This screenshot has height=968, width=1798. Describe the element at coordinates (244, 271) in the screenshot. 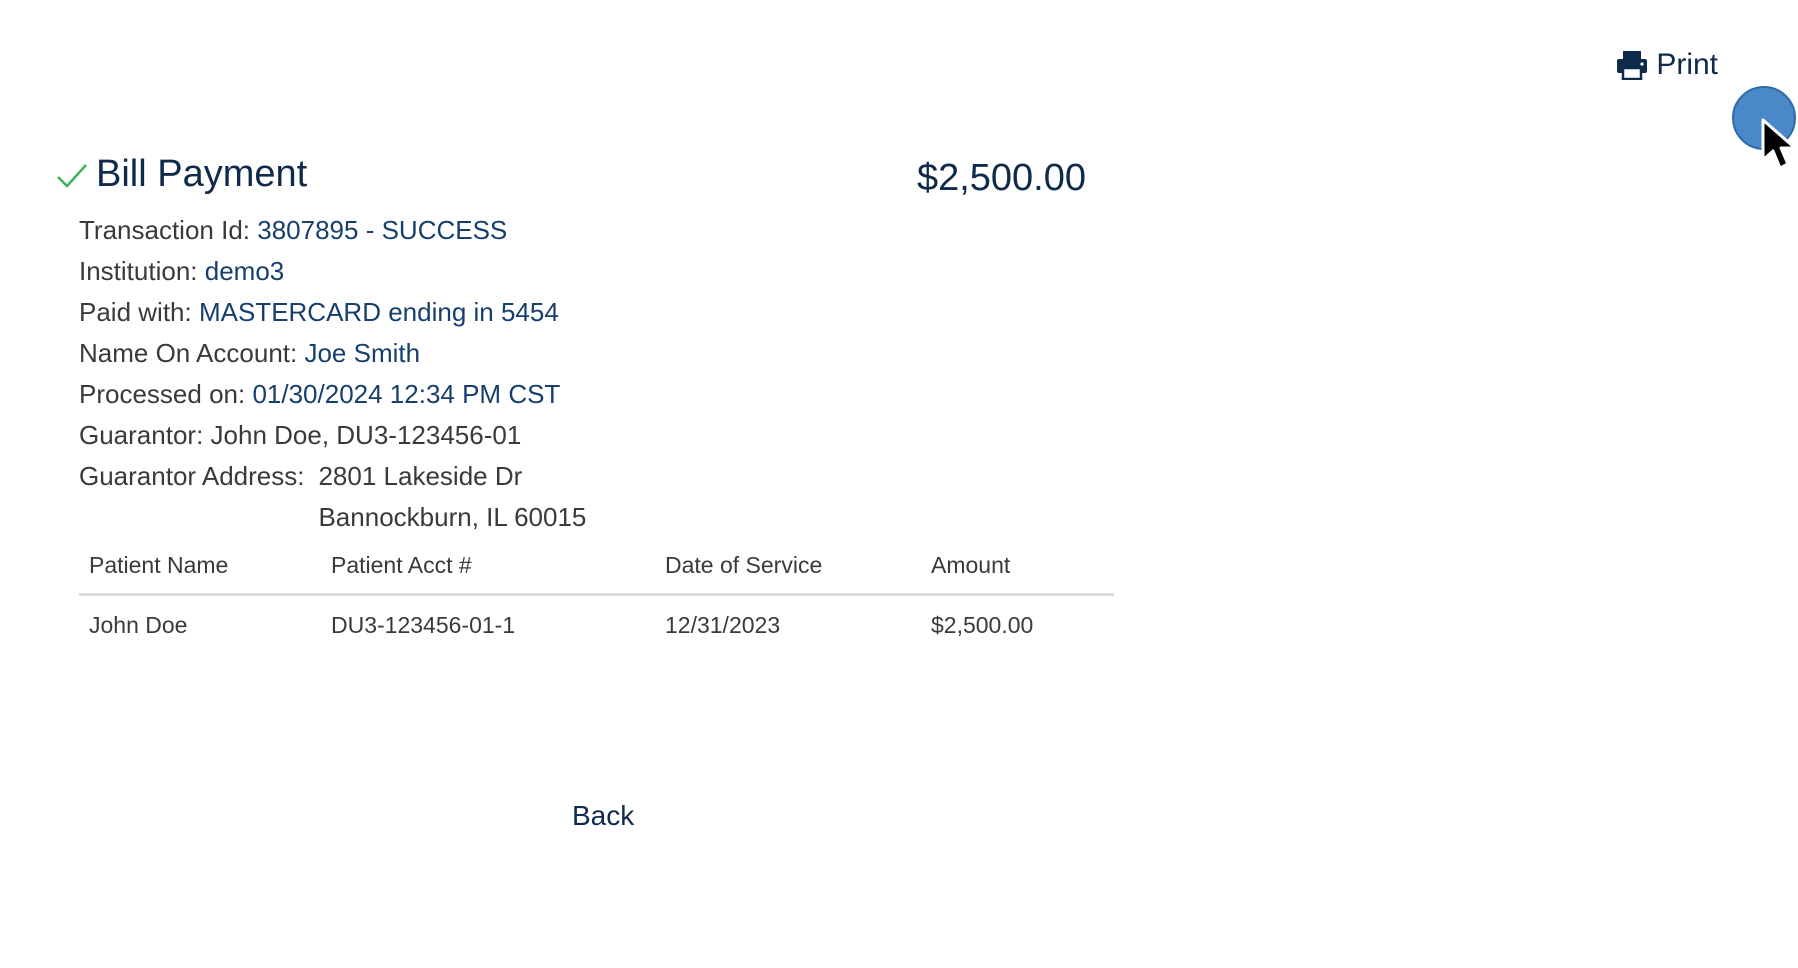

I see `institution-value: demo3` at that location.